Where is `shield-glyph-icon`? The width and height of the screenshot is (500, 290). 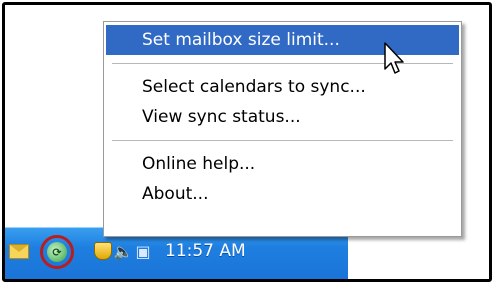
shield-glyph-icon is located at coordinates (103, 251).